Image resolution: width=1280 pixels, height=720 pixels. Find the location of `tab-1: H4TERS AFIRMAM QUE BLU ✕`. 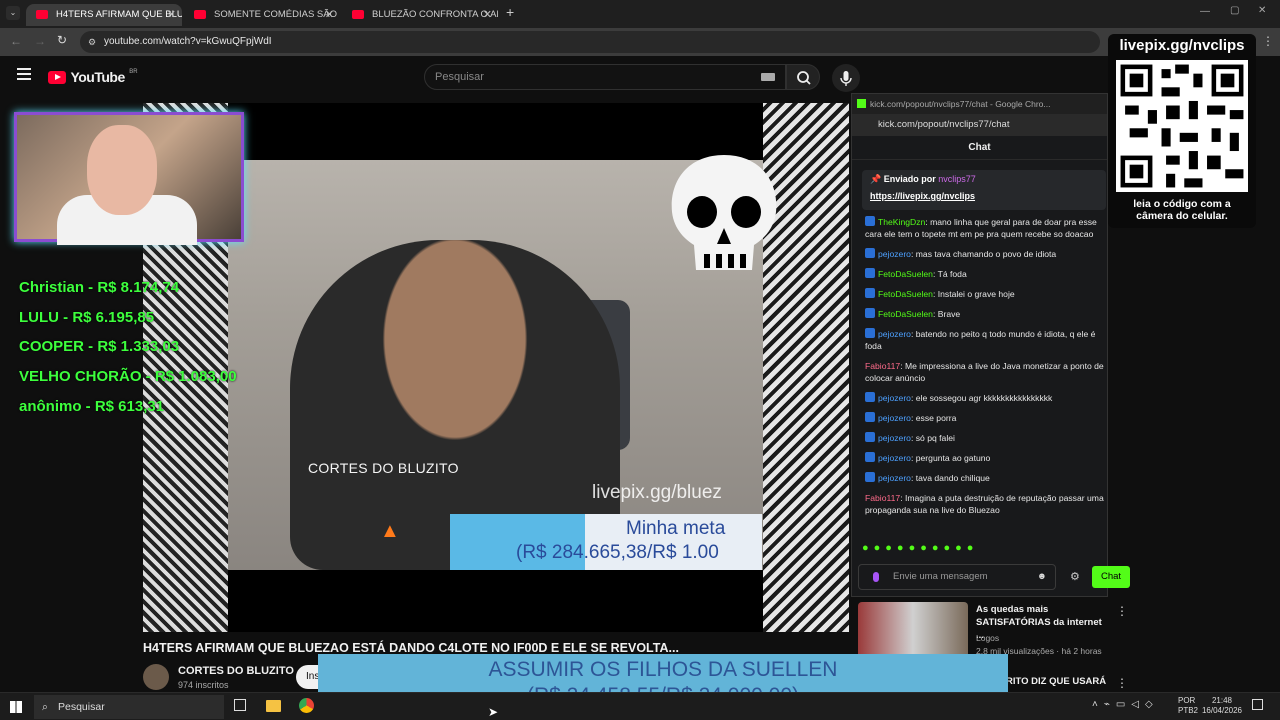

tab-1: H4TERS AFIRMAM QUE BLU ✕ is located at coordinates (104, 15).